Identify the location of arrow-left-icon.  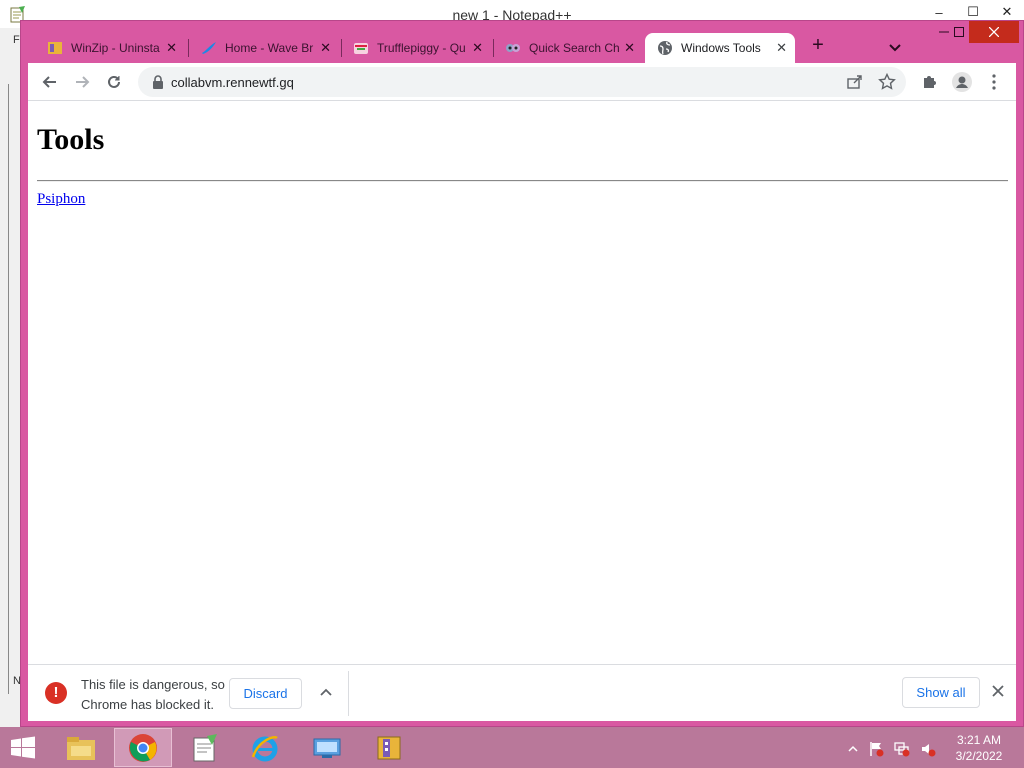
(49, 82).